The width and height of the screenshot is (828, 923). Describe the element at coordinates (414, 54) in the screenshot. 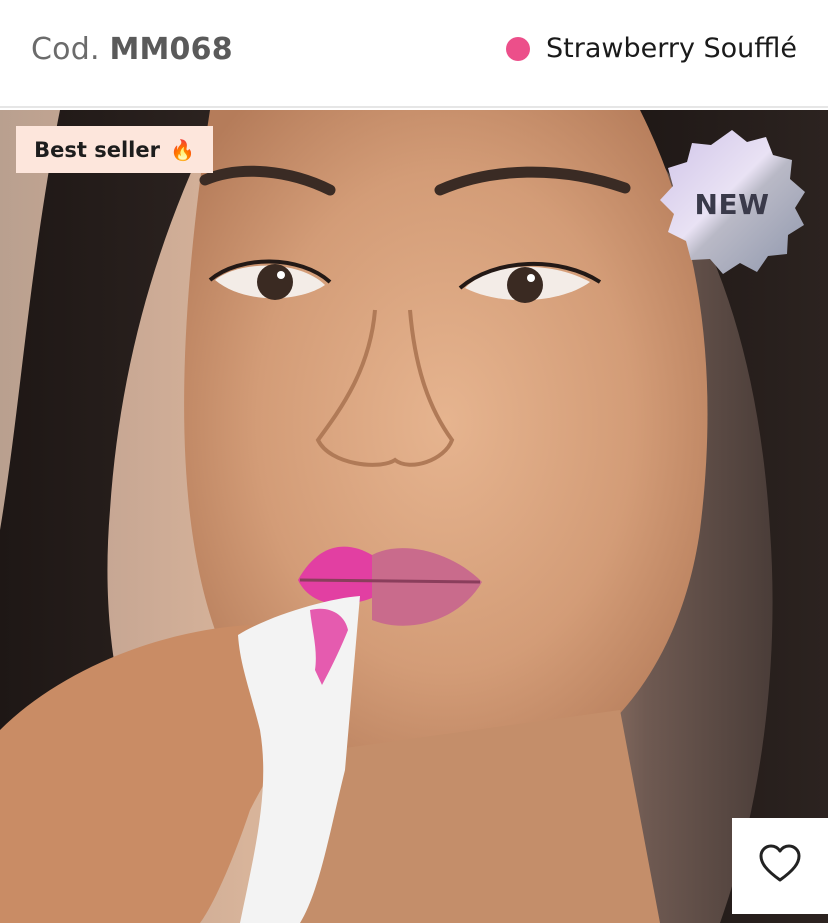

I see `product-header: Cod. MM068 Strawberry Soufflé` at that location.